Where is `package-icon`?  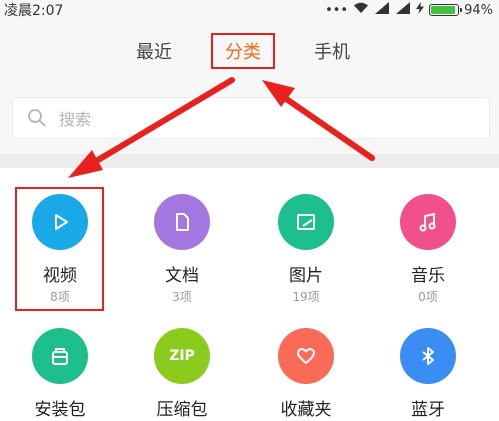
package-icon is located at coordinates (60, 356).